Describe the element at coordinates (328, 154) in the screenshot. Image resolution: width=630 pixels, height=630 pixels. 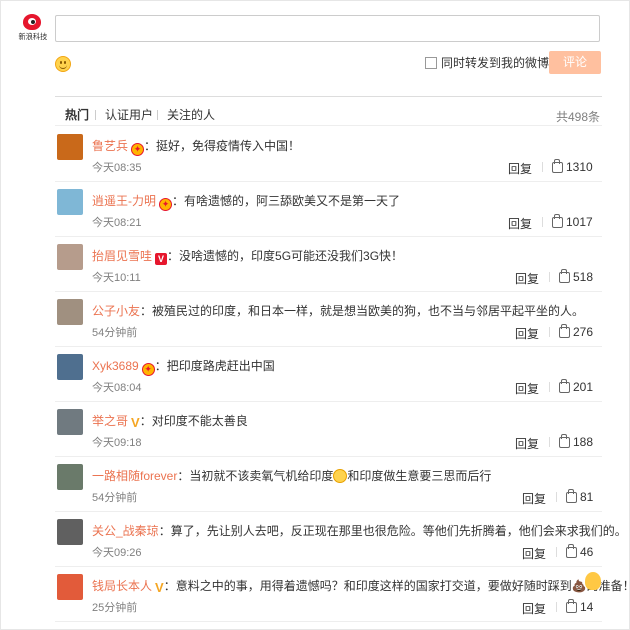
I see `comment-item: 鲁艺兵 ✦ ：挺好，免得疫情传入中国！ 今天08:35 回复 1310` at that location.